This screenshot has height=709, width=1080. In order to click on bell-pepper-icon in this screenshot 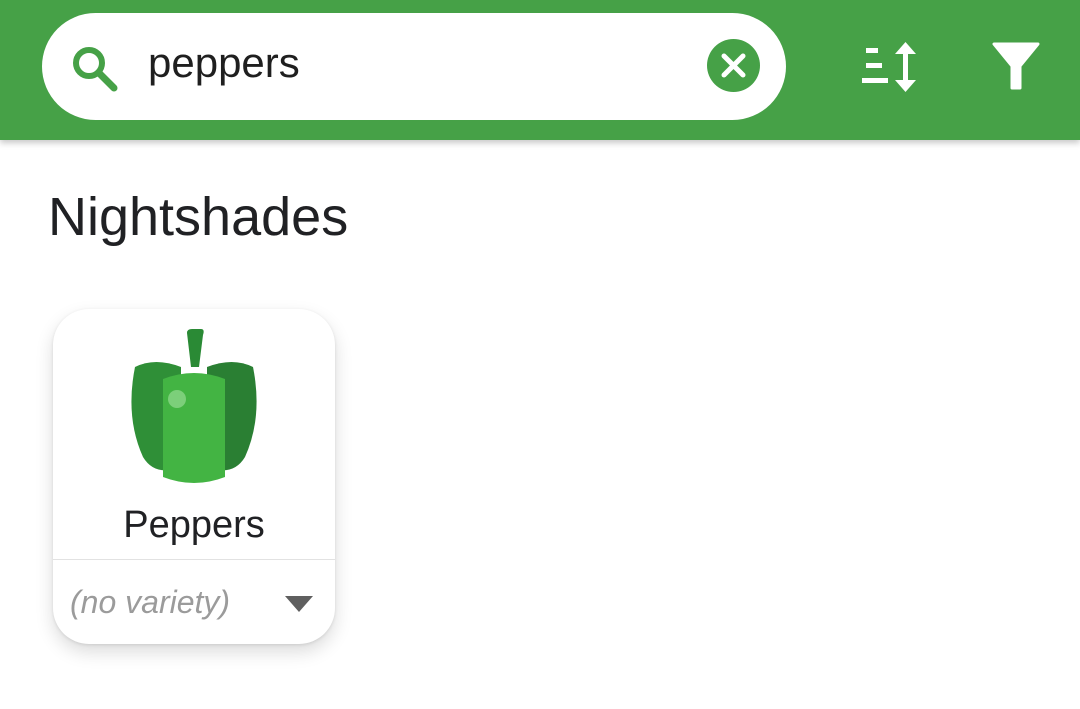, I will do `click(194, 406)`.